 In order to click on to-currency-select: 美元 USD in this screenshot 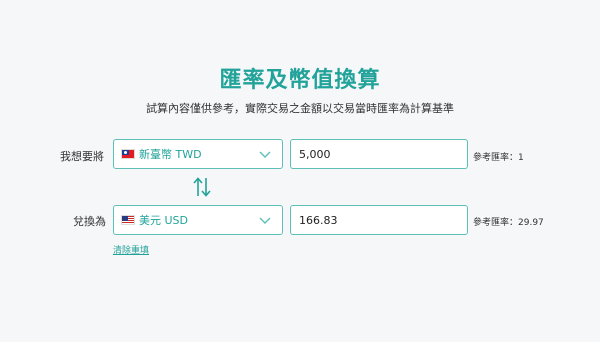, I will do `click(198, 220)`.